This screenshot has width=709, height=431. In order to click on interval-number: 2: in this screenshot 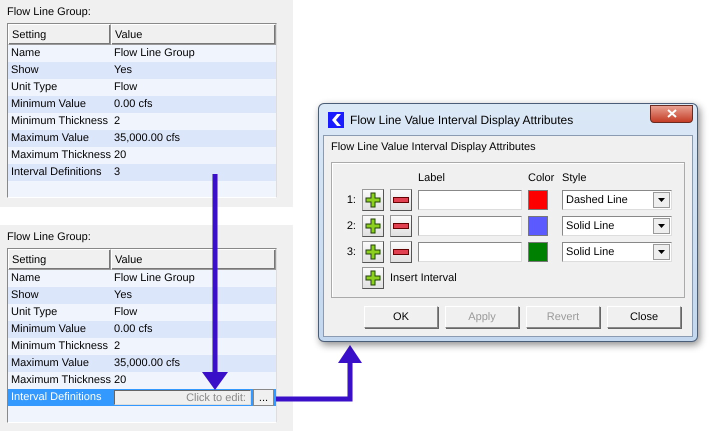, I will do `click(351, 226)`.